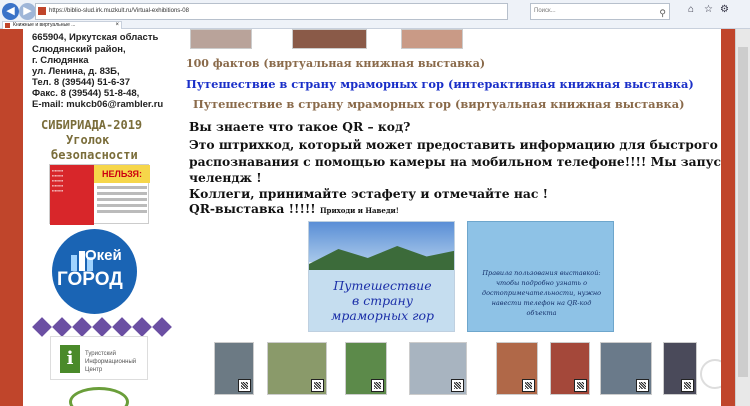 The image size is (750, 406). What do you see at coordinates (117, 25) in the screenshot?
I see `tab-close-icon: ×` at bounding box center [117, 25].